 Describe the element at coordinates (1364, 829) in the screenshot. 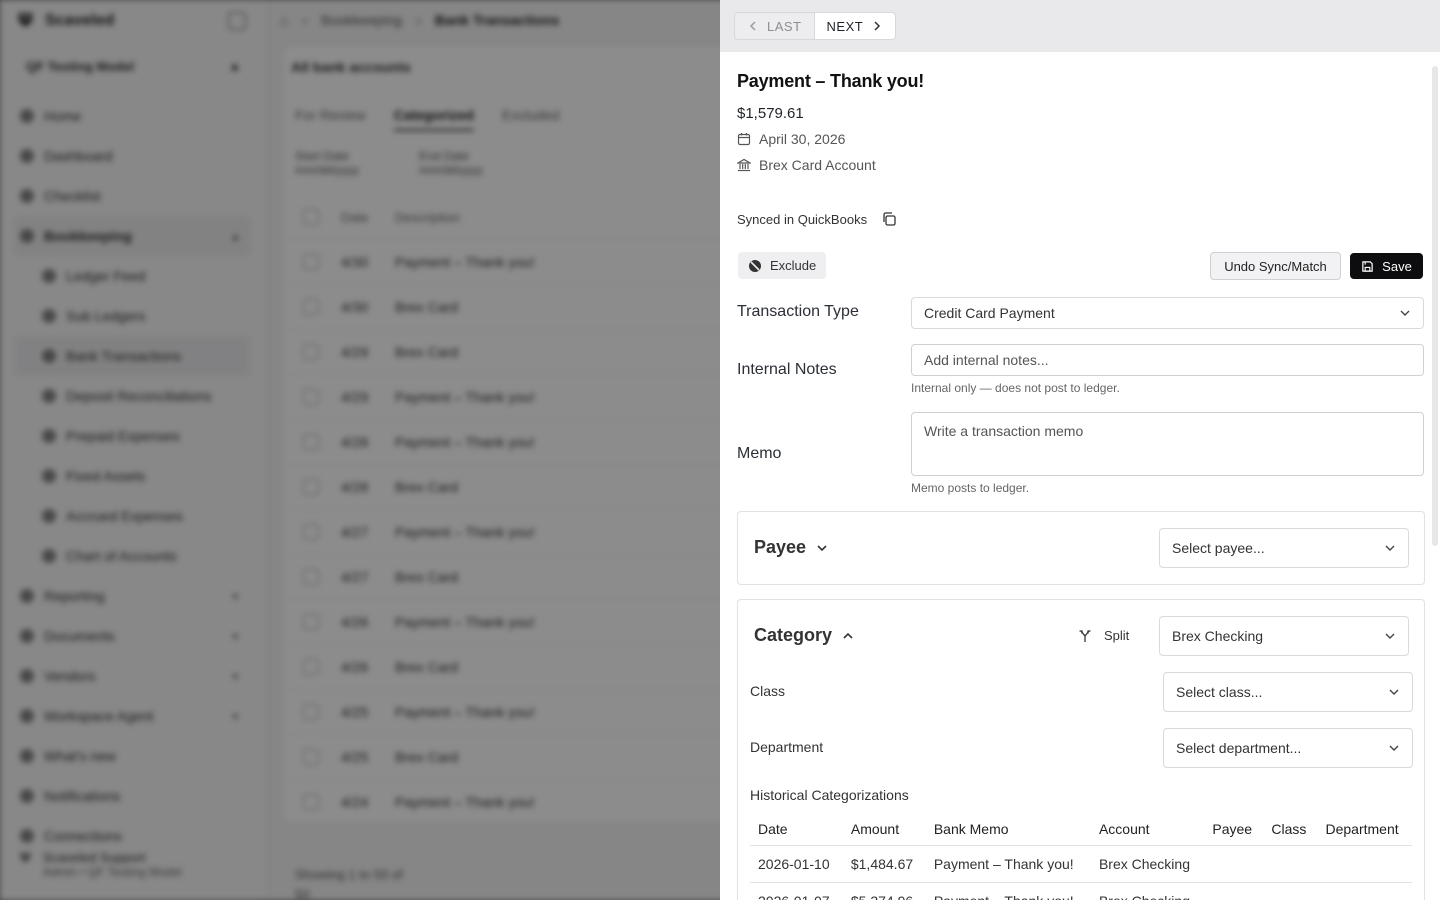

I see `column-department: Department` at that location.